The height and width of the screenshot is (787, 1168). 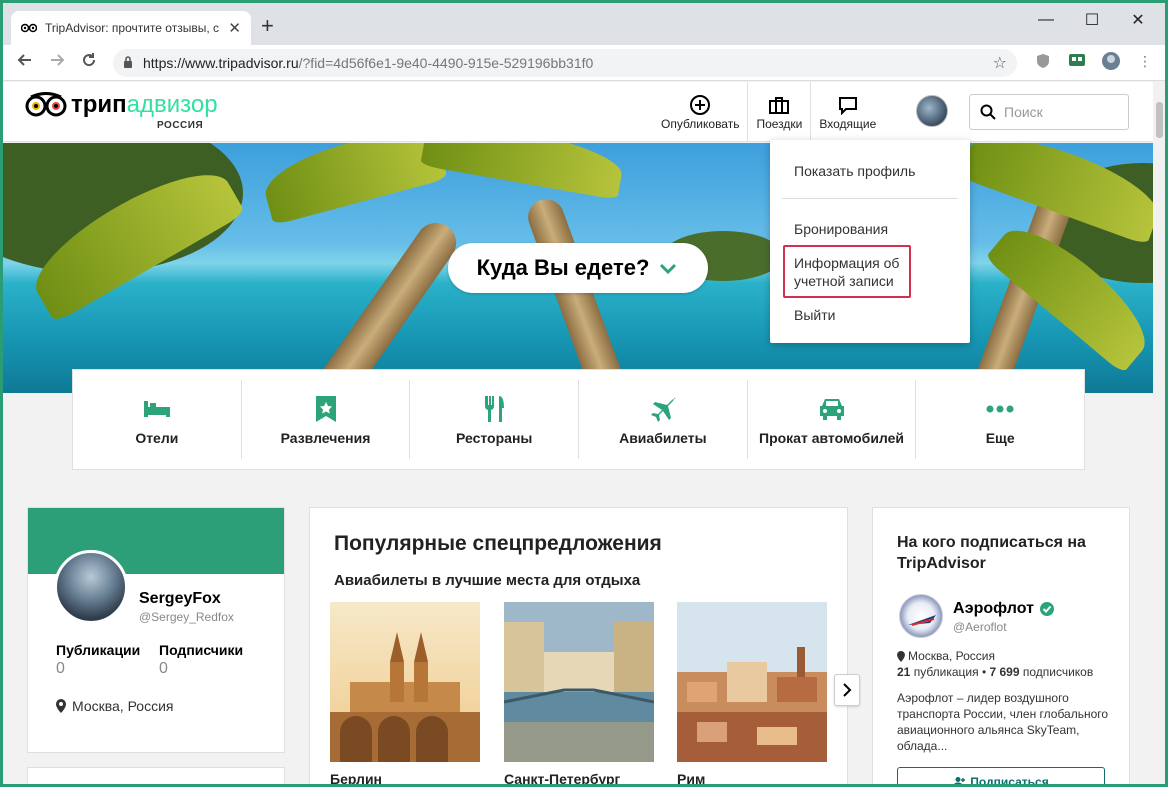 What do you see at coordinates (267, 26) in the screenshot?
I see `new-tab-button: +` at bounding box center [267, 26].